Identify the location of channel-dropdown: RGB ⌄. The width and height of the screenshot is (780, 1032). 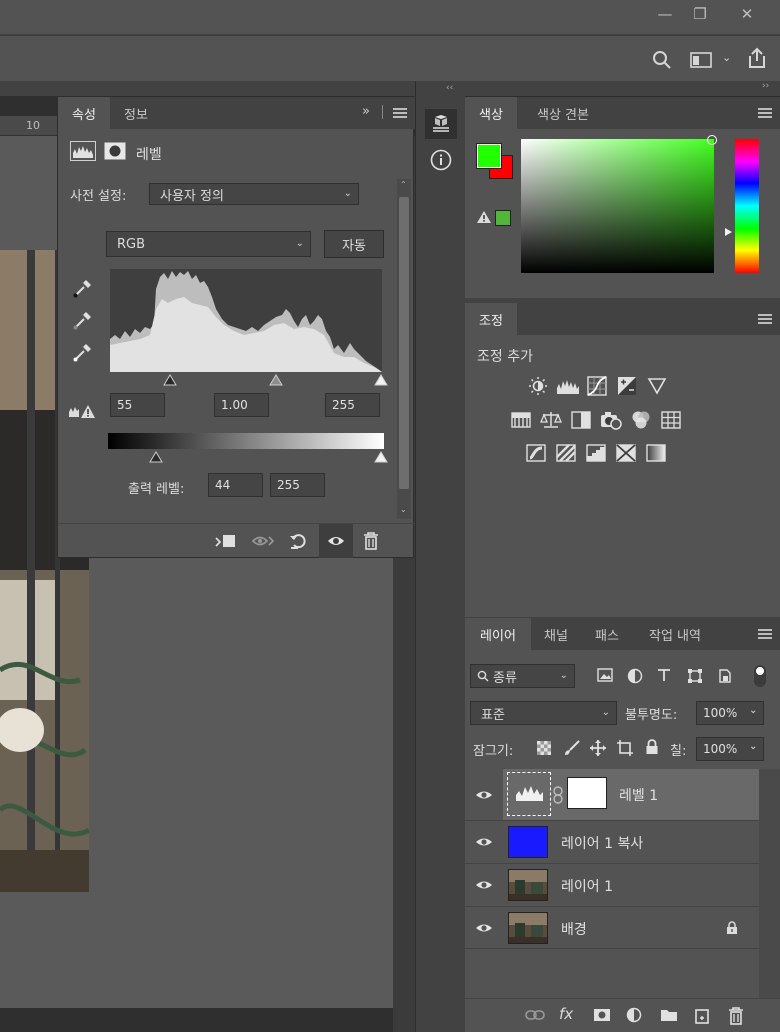
(208, 244).